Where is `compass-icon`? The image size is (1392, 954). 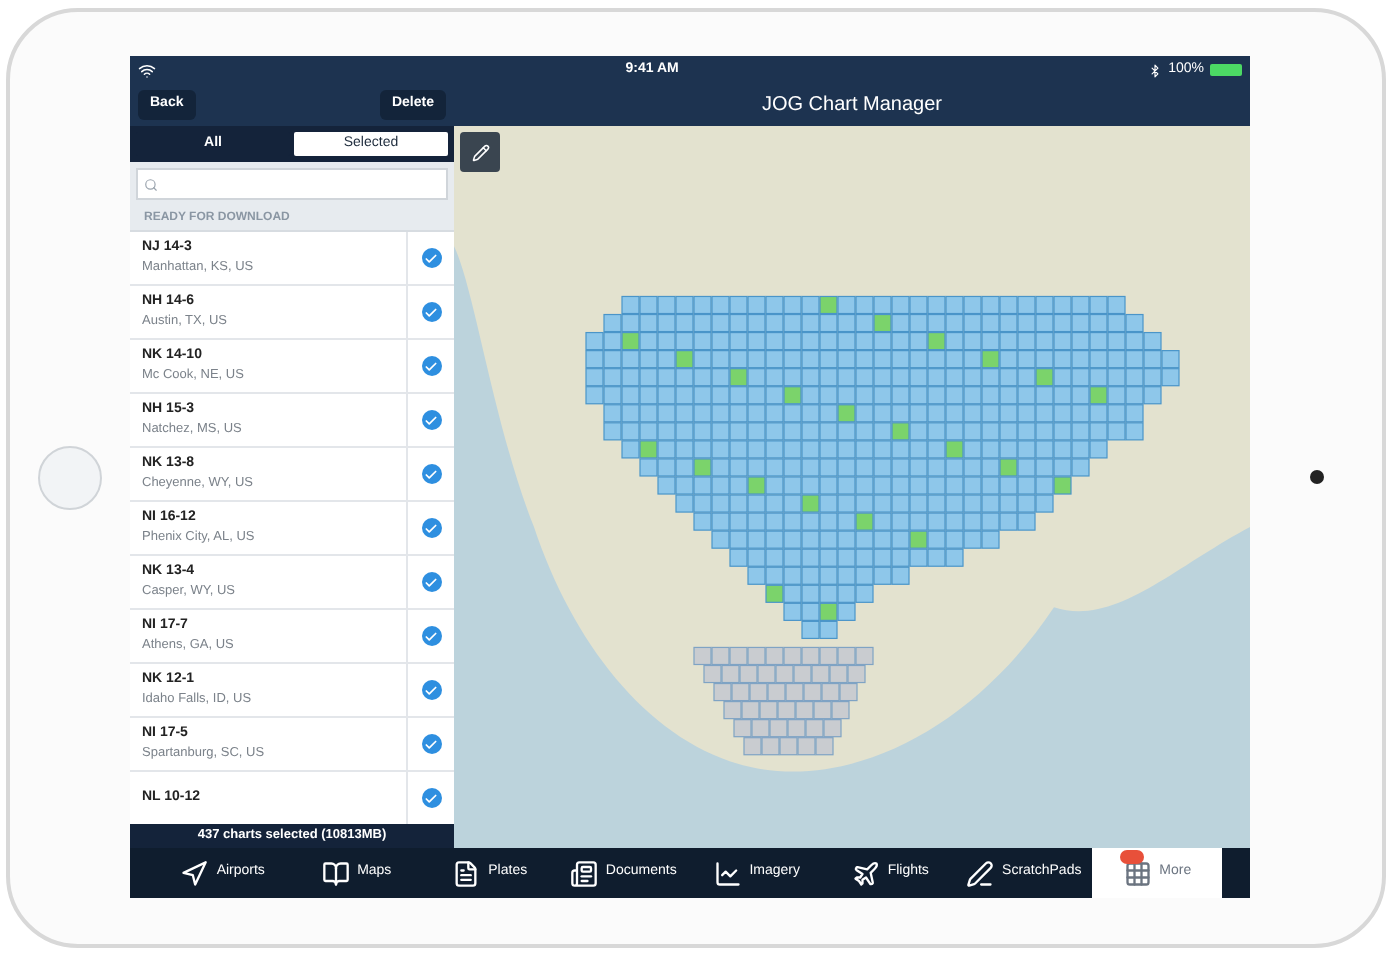
compass-icon is located at coordinates (194, 873).